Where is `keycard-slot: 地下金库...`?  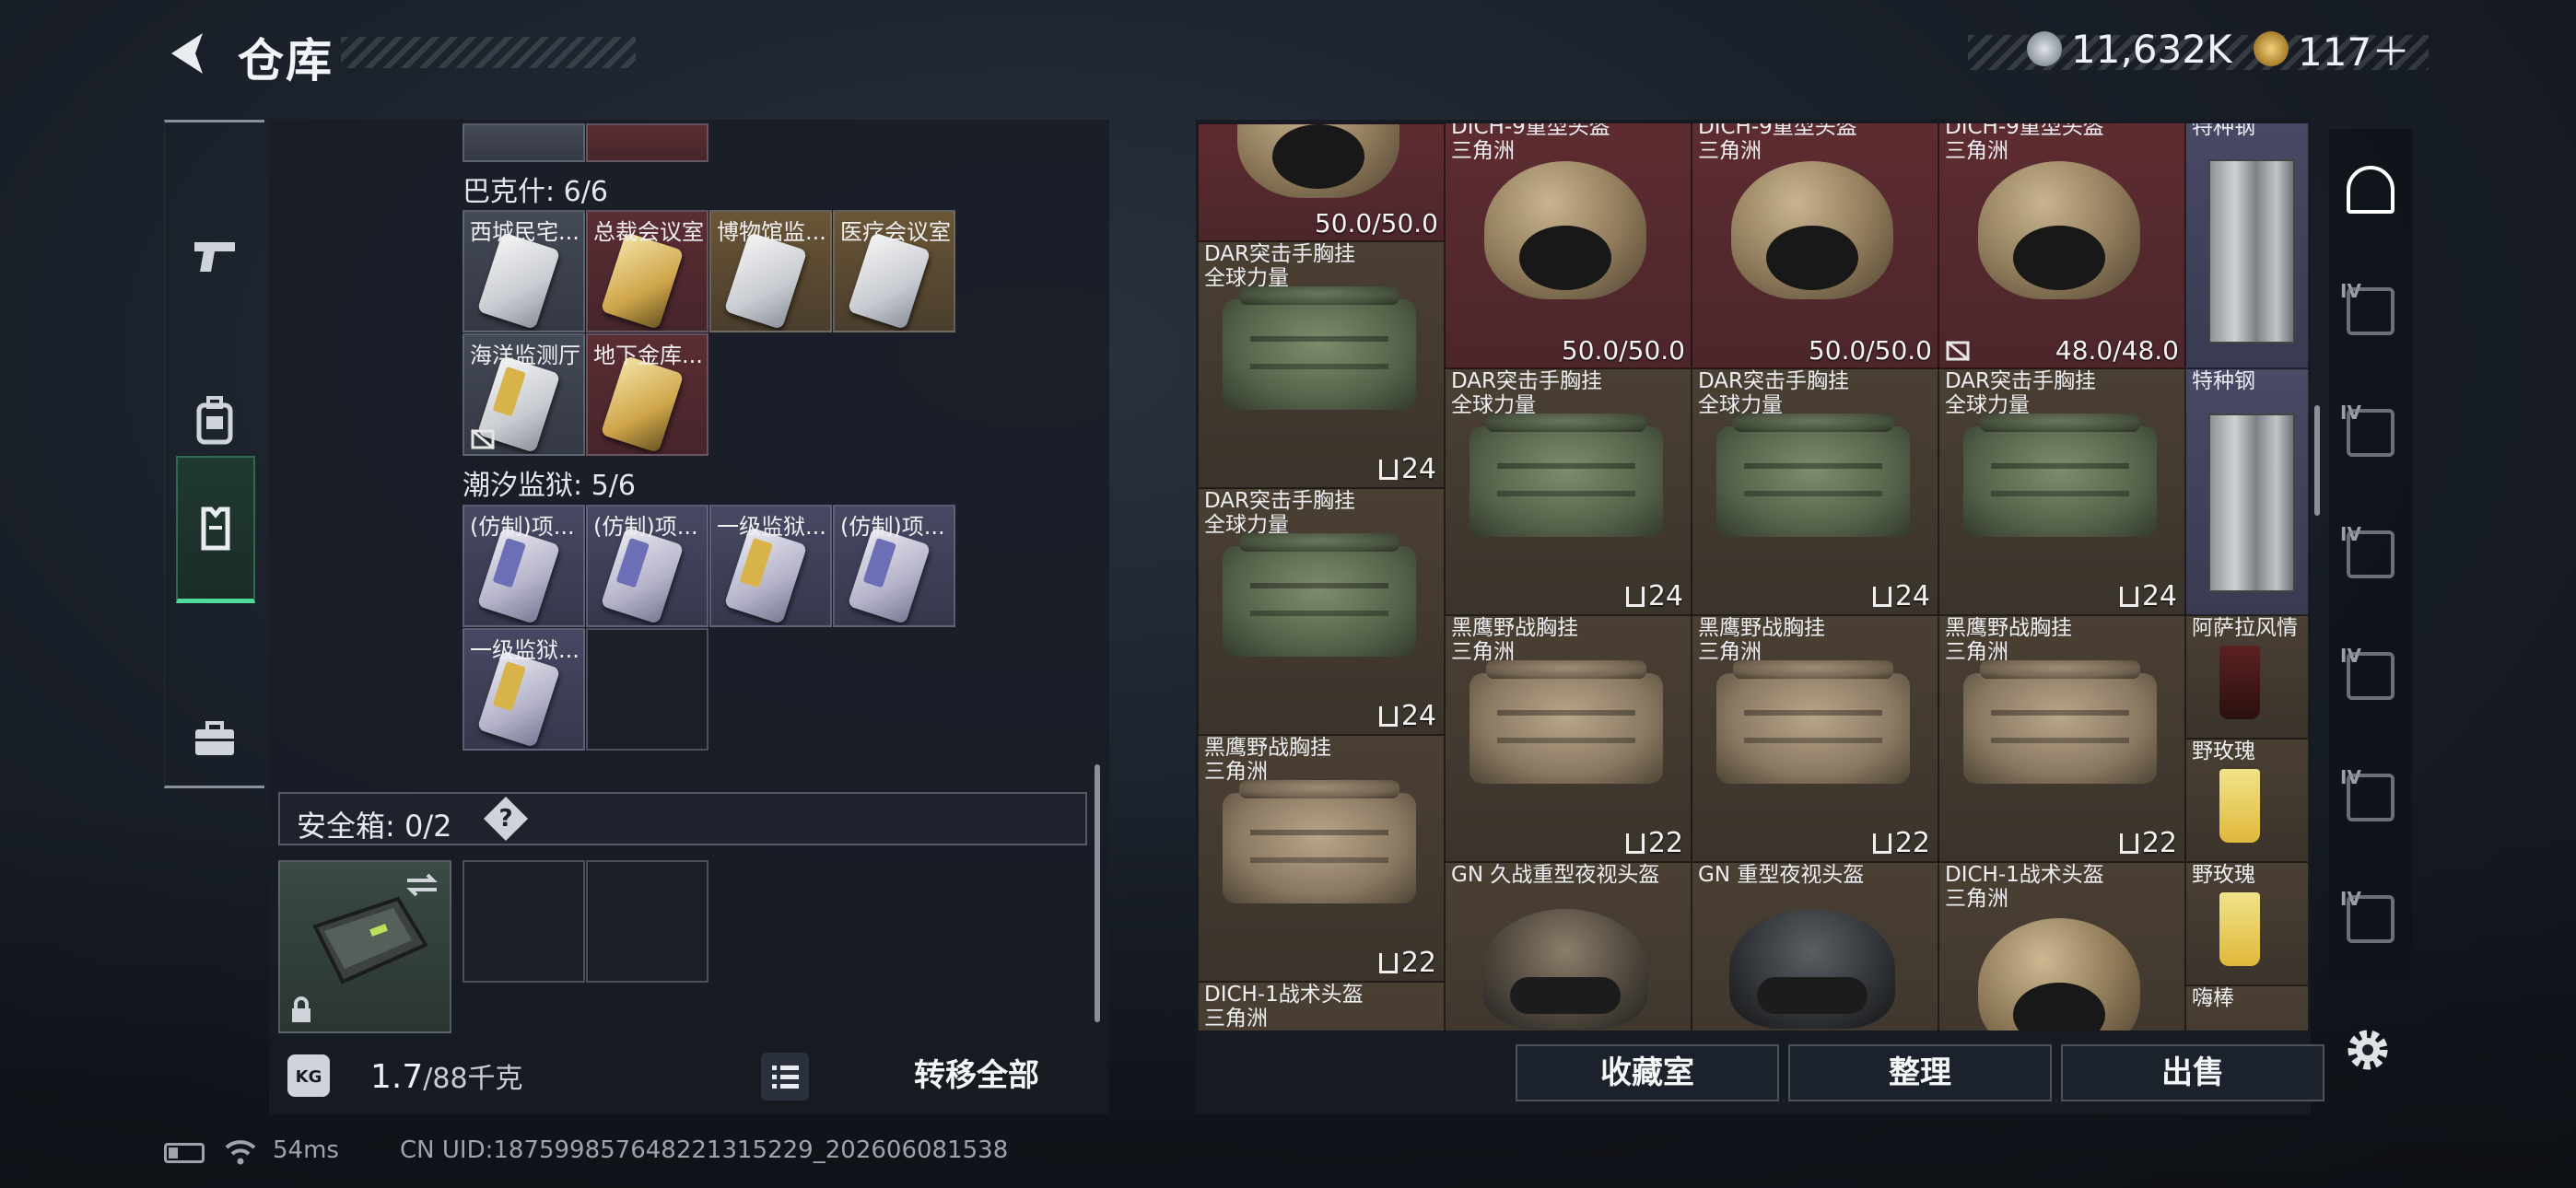
keycard-slot: 地下金库... is located at coordinates (647, 394).